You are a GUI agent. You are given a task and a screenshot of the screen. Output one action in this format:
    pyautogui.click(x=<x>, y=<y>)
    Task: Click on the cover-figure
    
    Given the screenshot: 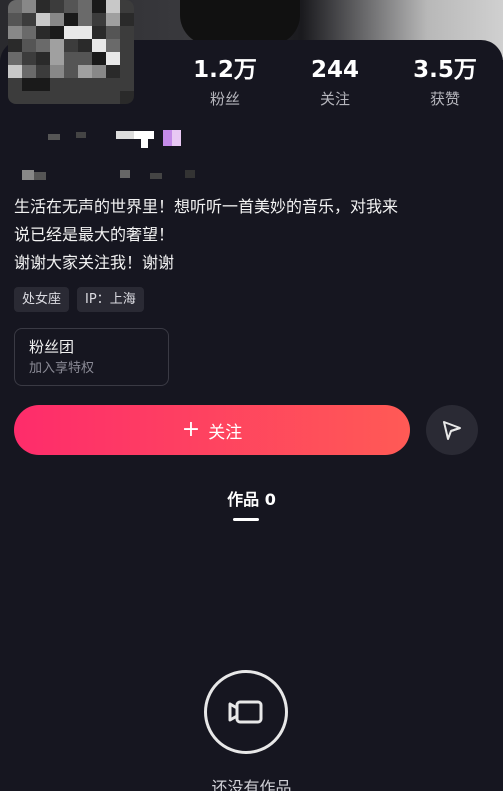 What is the action you would take?
    pyautogui.click(x=240, y=22)
    